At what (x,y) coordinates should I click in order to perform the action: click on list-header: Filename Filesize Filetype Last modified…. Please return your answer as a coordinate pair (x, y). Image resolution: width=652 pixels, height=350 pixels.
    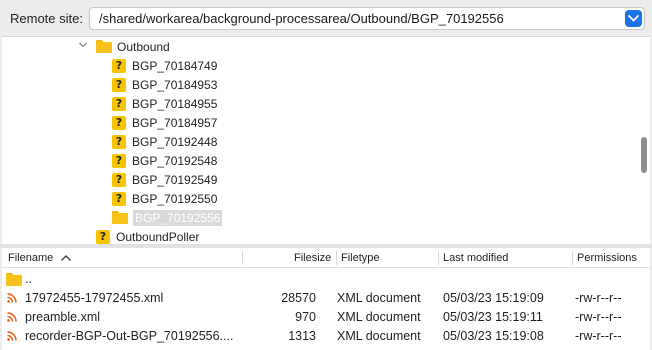
    Looking at the image, I should click on (326, 258).